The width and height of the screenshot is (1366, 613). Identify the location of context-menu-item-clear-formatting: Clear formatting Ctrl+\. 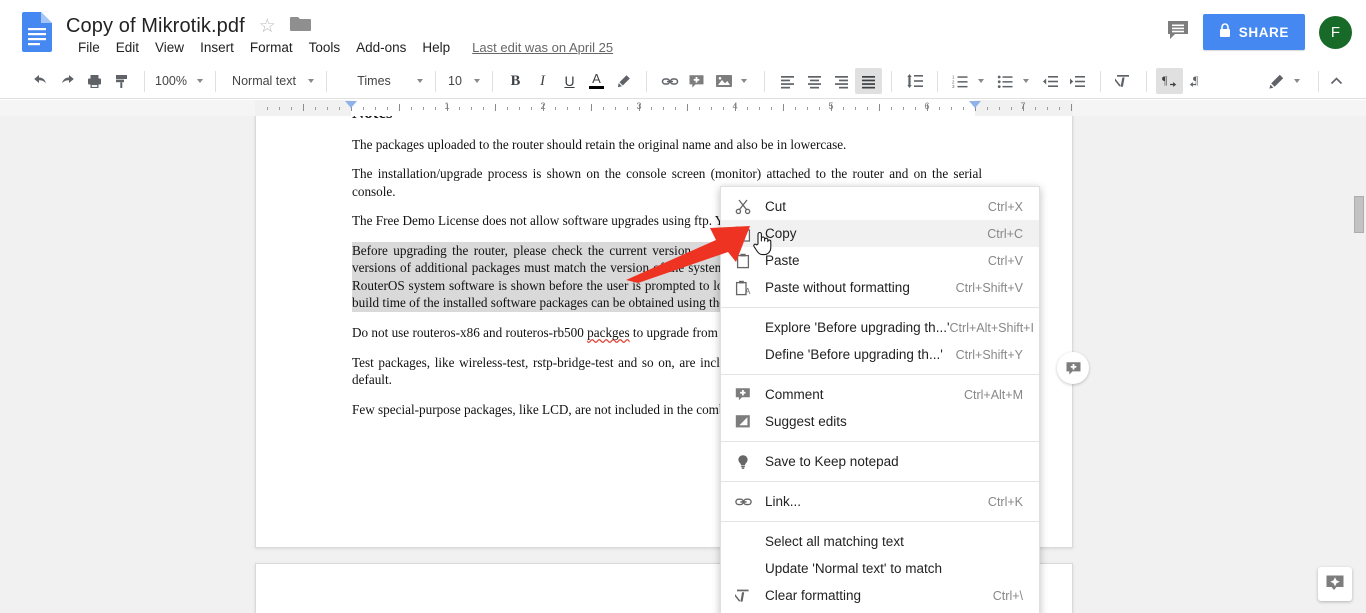
(880, 595).